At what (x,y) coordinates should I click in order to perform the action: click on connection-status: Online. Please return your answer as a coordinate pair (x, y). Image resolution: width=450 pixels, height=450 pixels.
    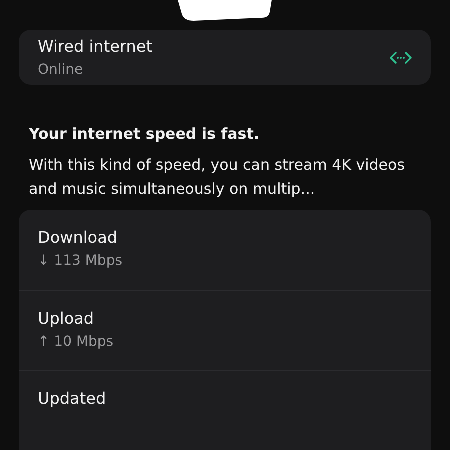
    Looking at the image, I should click on (61, 70).